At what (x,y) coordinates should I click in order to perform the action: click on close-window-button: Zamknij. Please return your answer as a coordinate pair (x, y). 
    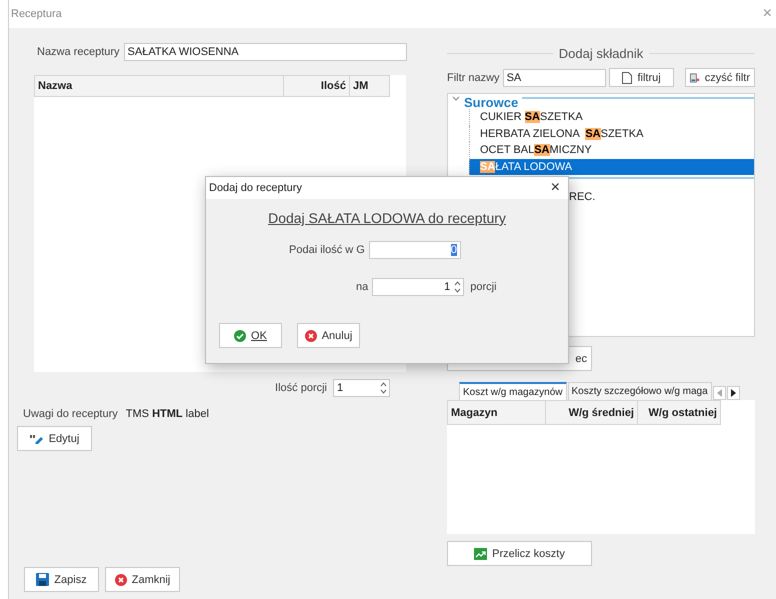
    Looking at the image, I should click on (142, 579).